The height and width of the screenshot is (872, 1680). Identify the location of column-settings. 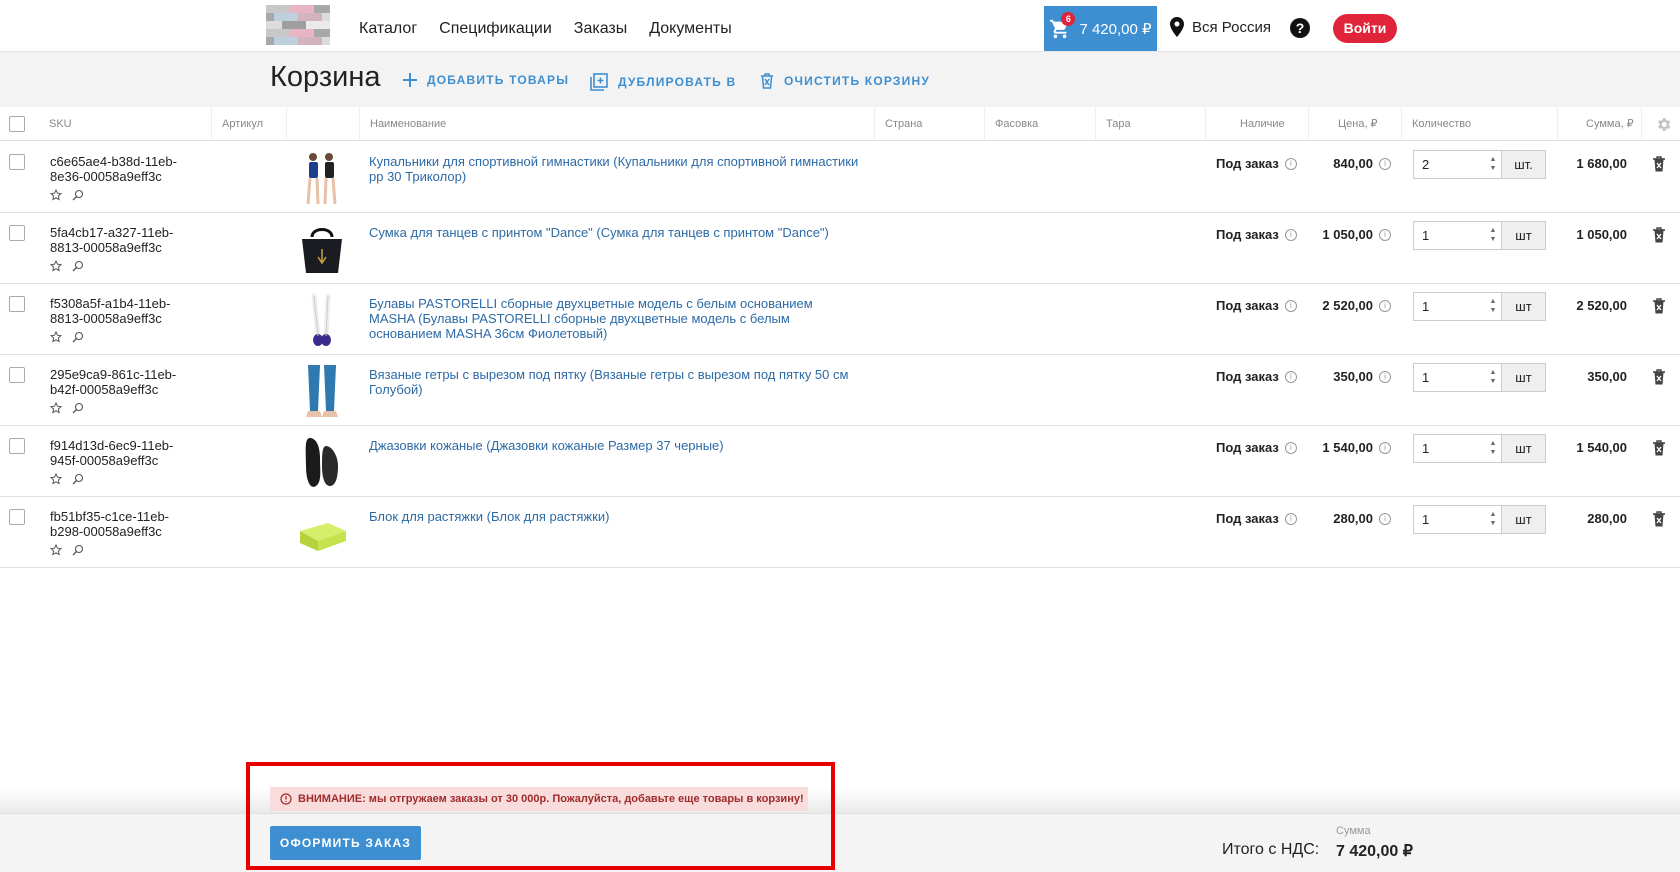
(1660, 124).